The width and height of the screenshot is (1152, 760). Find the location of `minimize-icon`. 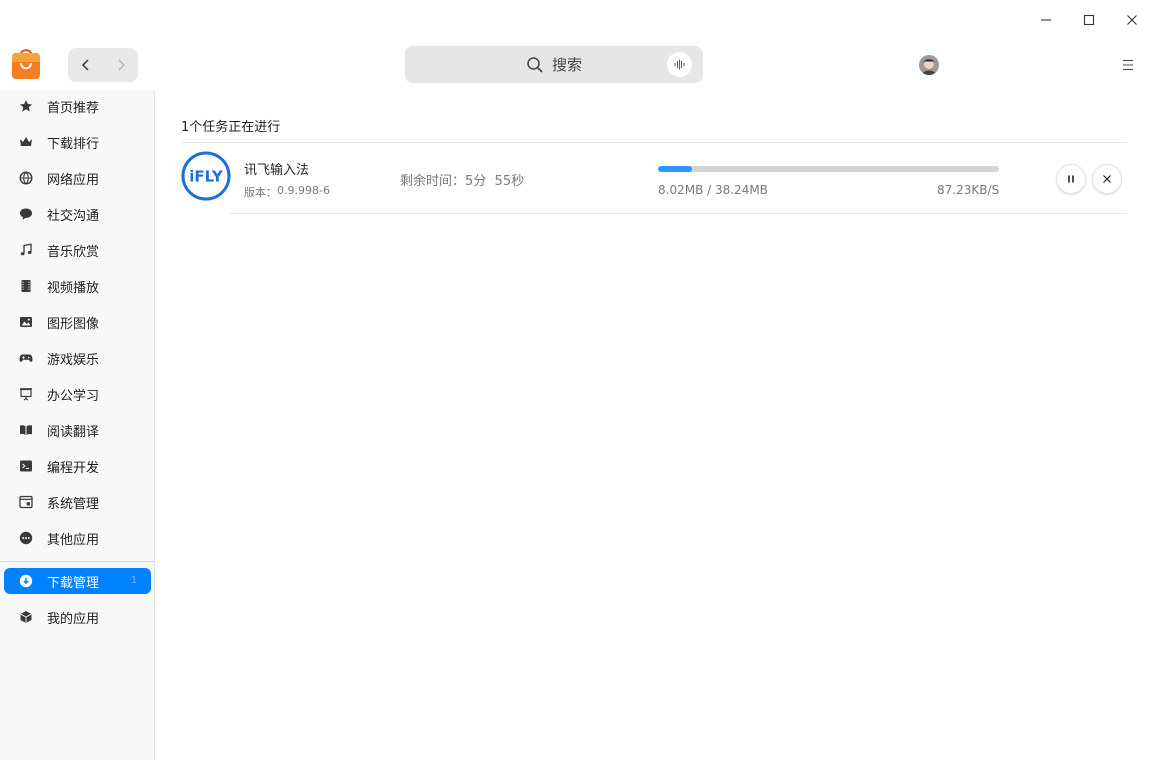

minimize-icon is located at coordinates (1046, 20).